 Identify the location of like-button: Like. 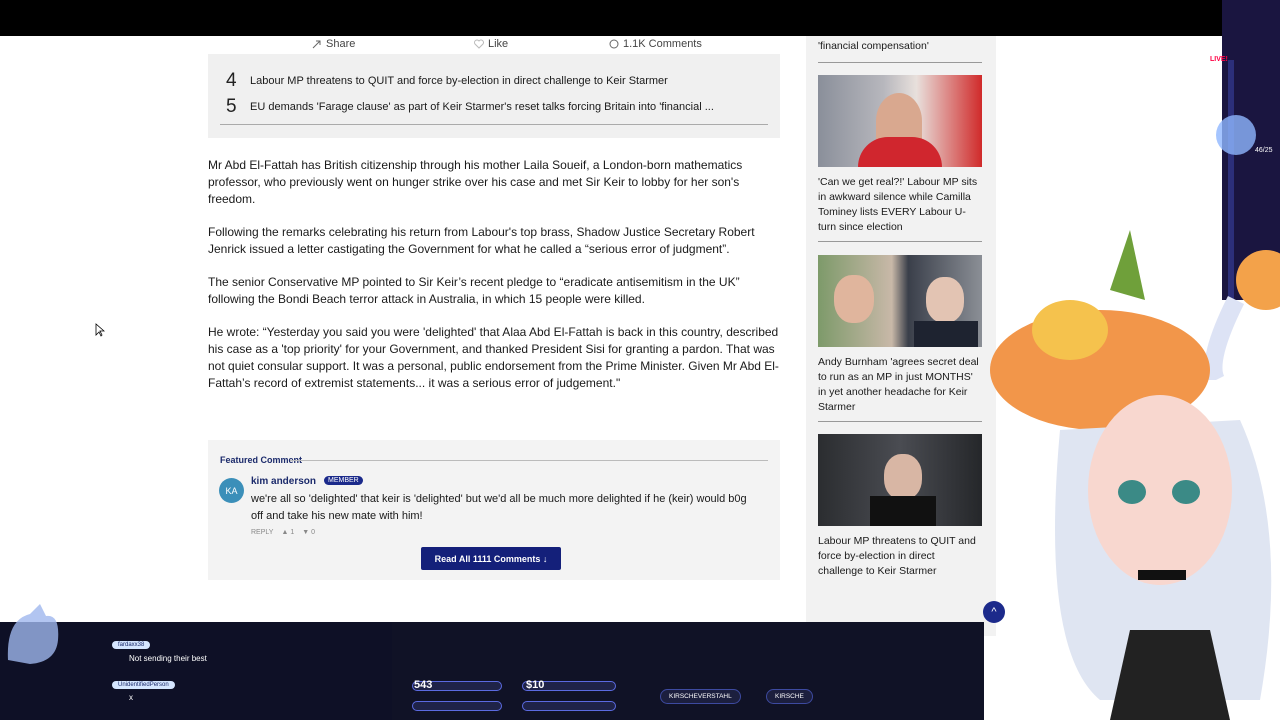
(491, 44).